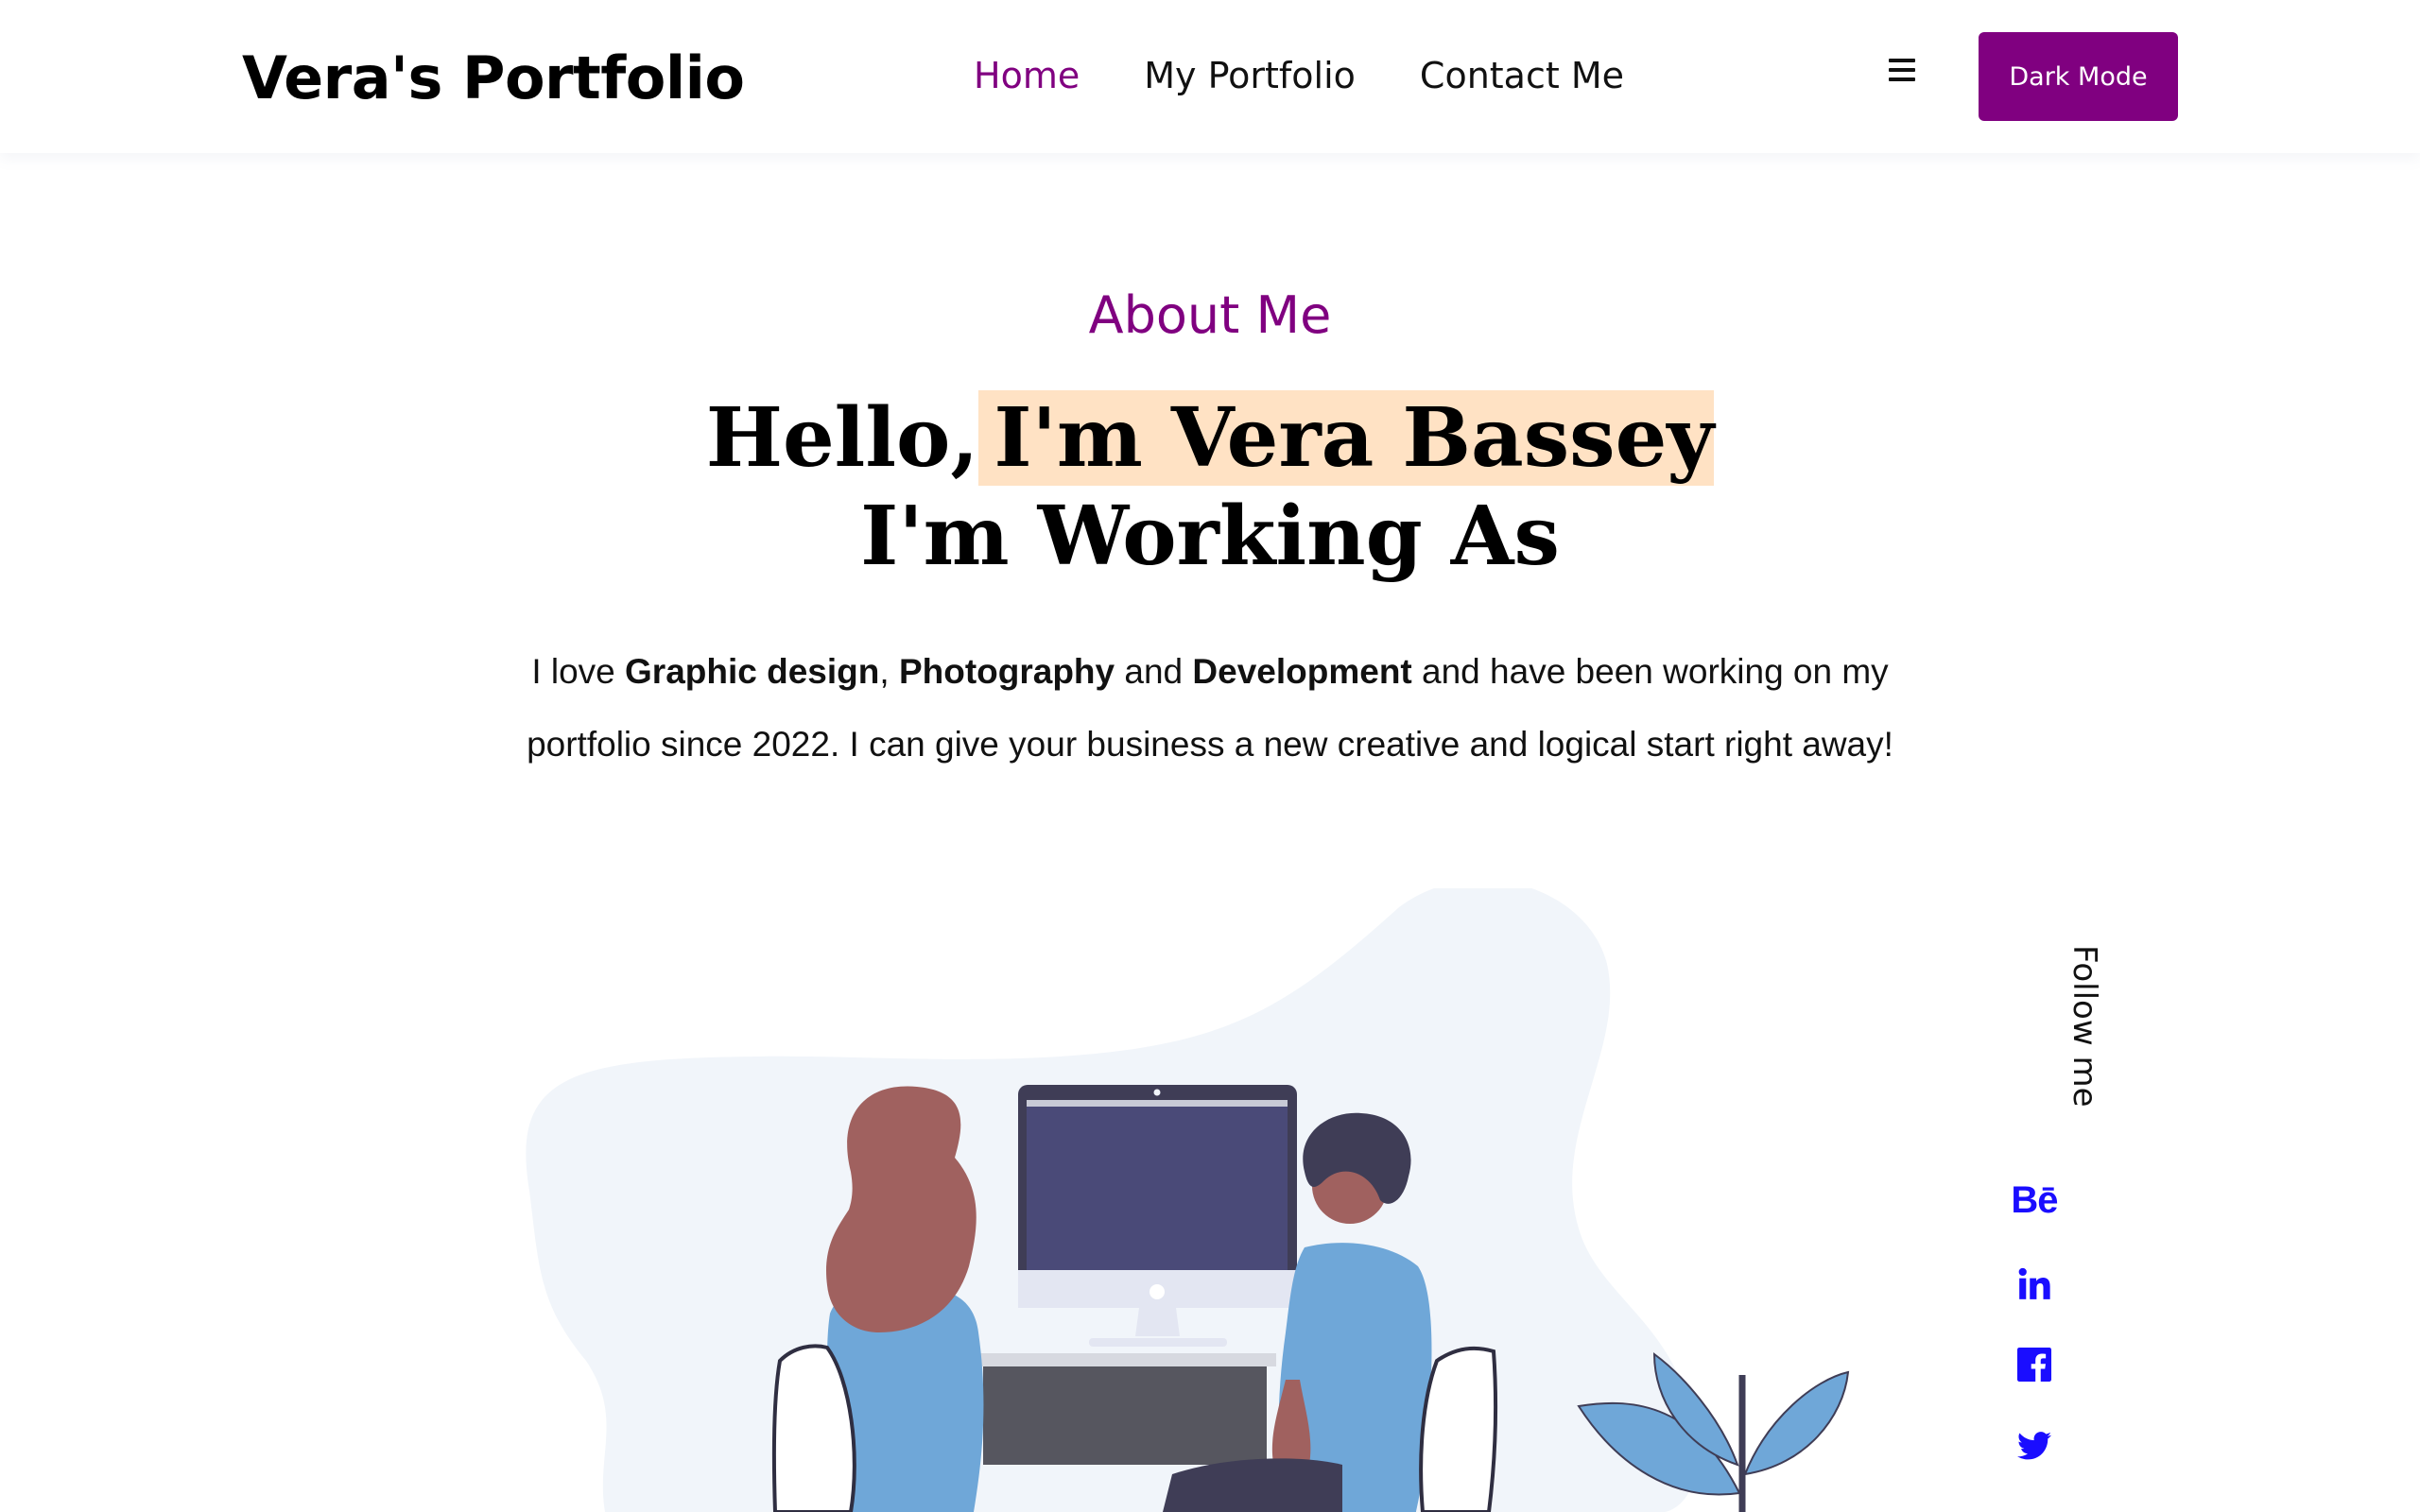 The image size is (2420, 1512). I want to click on monitor-logo, so click(1157, 1291).